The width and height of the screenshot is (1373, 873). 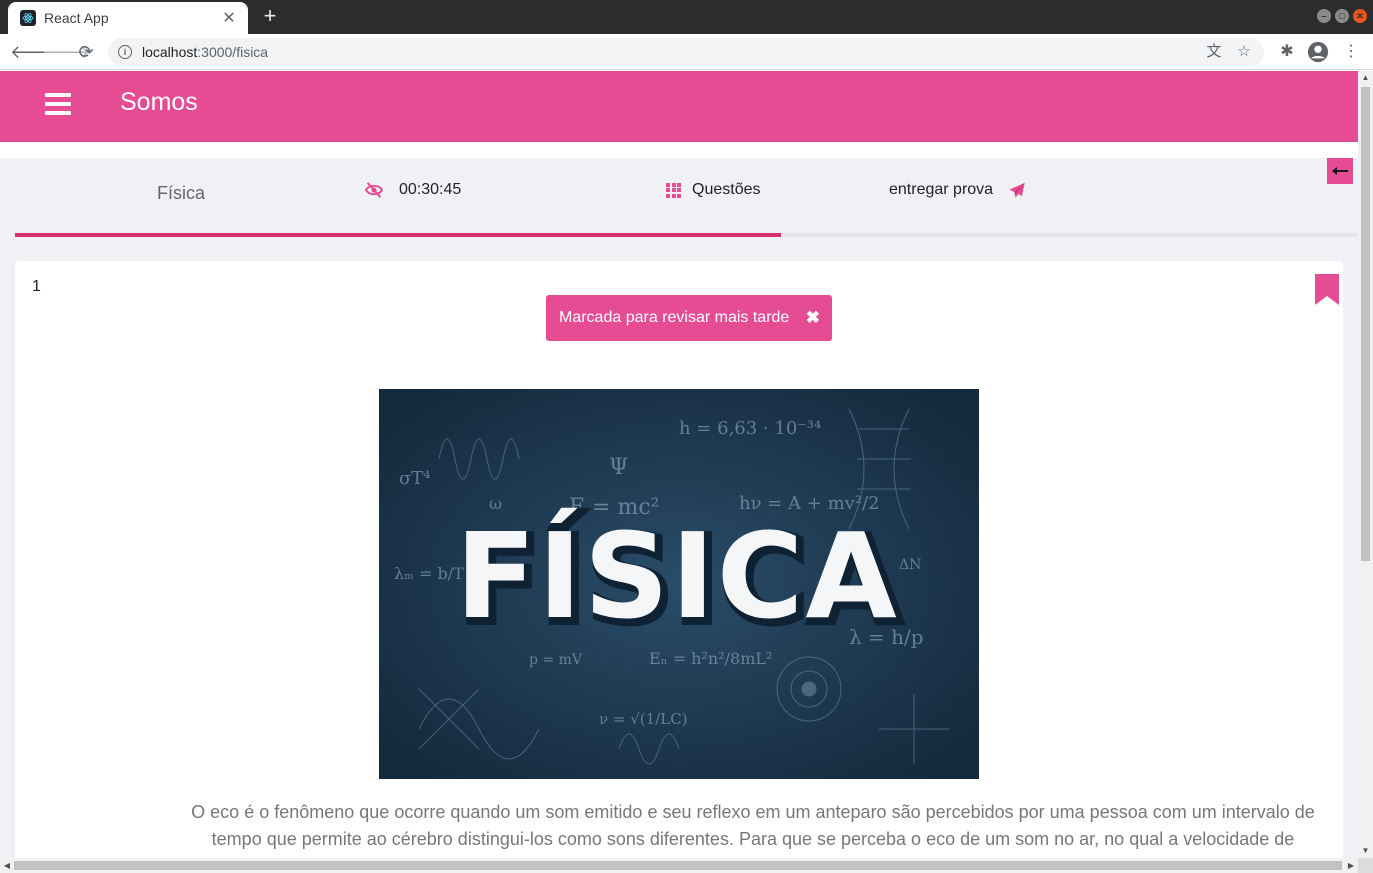 I want to click on scrollbar-corner, so click(x=1365, y=865).